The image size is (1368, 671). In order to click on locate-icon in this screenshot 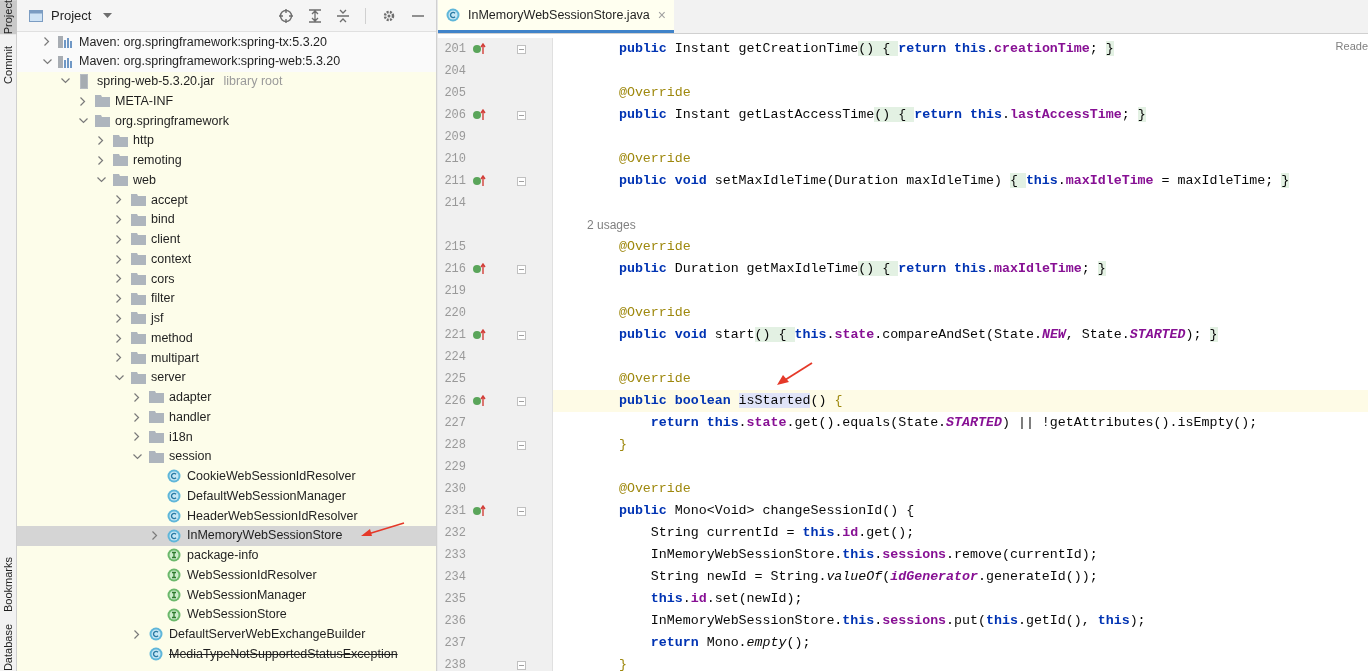, I will do `click(286, 15)`.